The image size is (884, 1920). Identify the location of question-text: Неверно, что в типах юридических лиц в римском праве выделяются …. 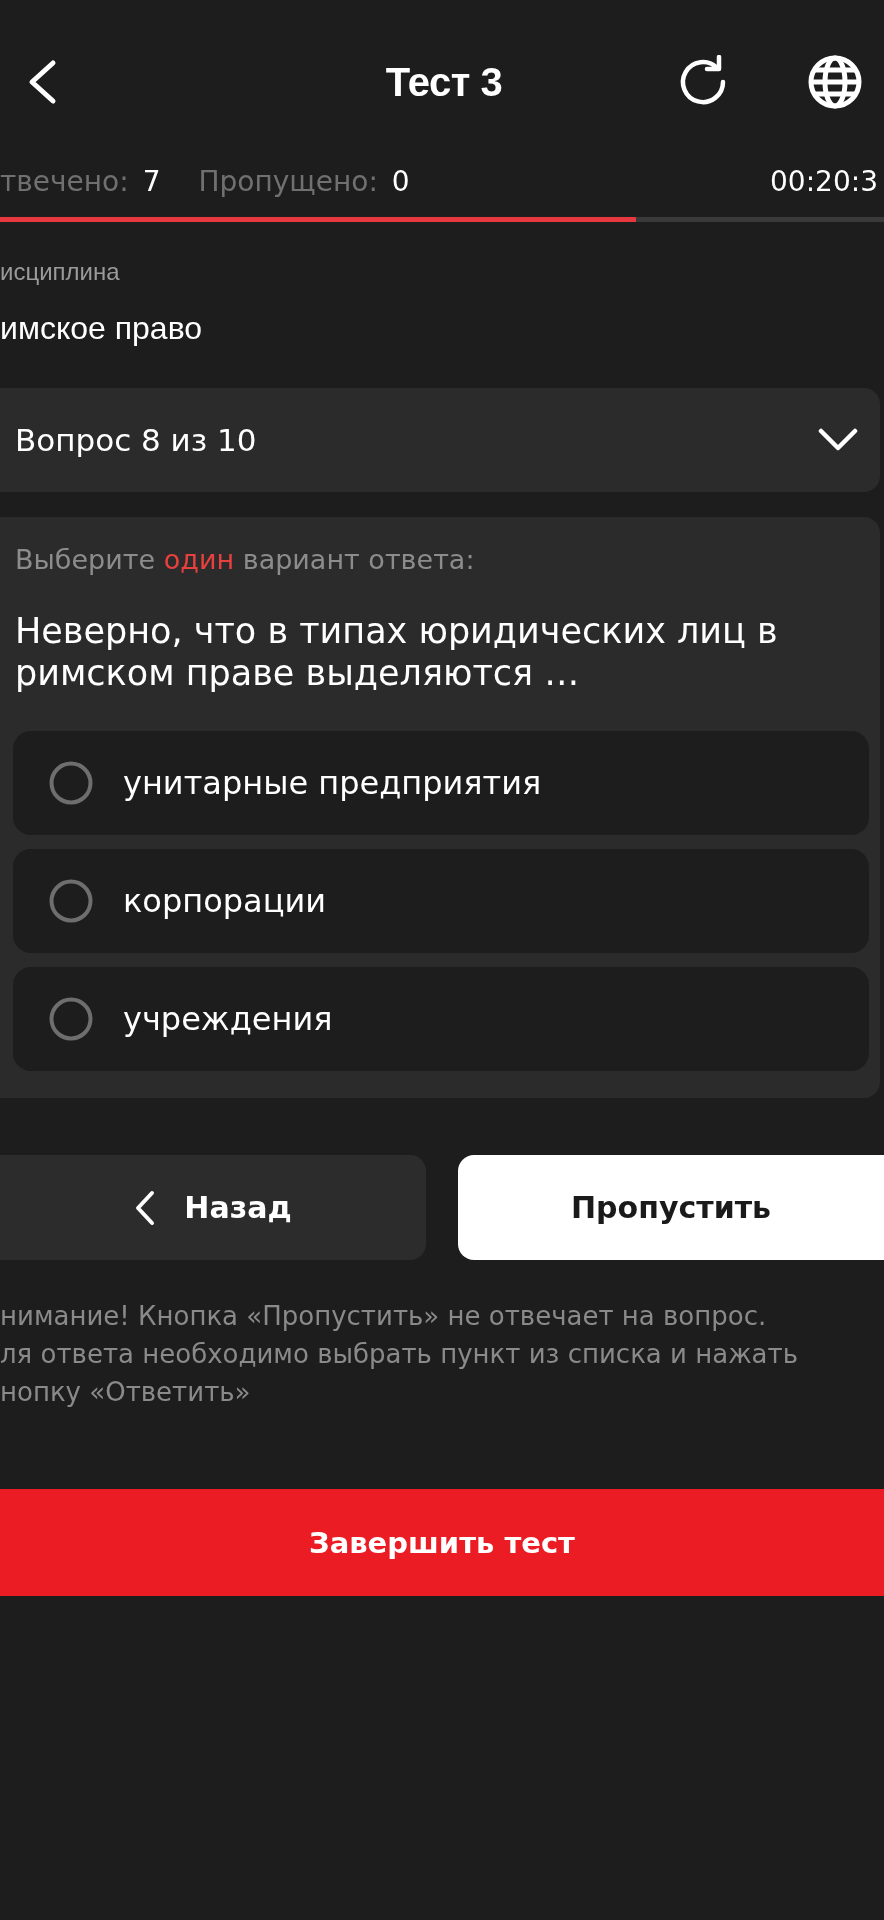
(397, 652).